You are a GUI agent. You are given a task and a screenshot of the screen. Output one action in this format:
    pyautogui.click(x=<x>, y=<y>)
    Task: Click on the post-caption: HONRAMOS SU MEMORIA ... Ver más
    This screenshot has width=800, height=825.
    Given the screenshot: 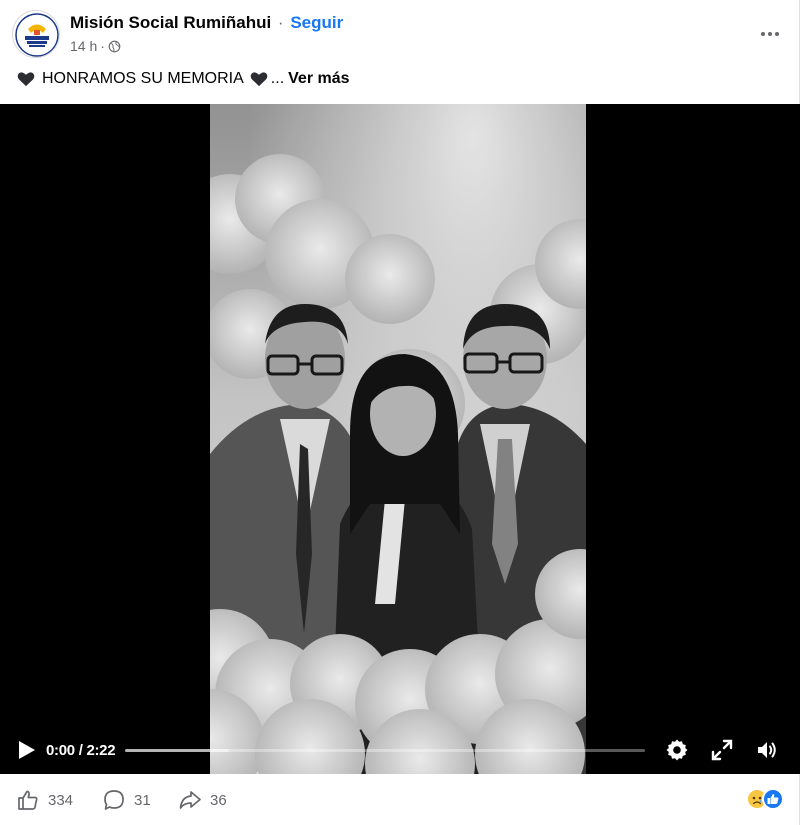 What is the action you would take?
    pyautogui.click(x=182, y=79)
    